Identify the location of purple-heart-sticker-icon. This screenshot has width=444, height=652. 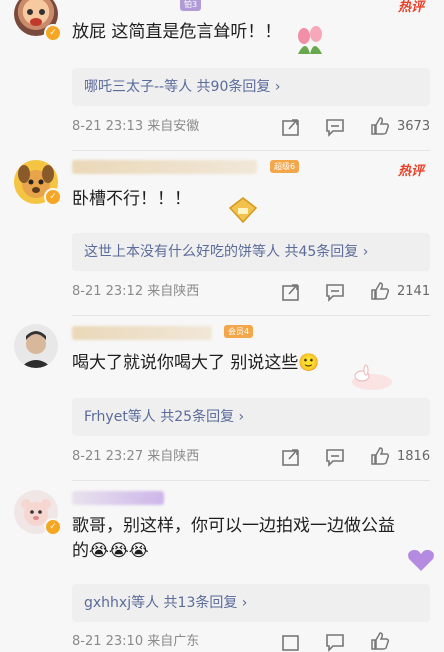
(421, 560).